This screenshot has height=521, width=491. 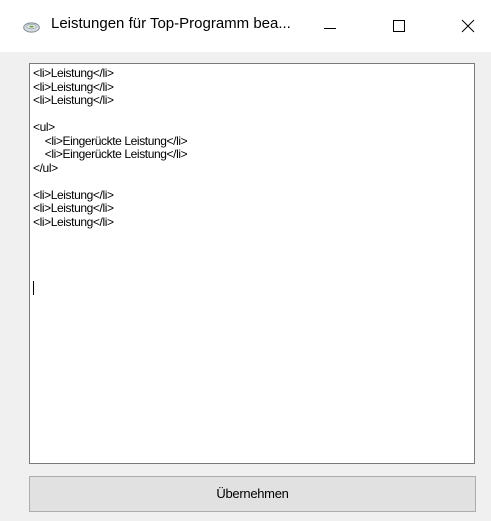 I want to click on close-icon, so click(x=468, y=26).